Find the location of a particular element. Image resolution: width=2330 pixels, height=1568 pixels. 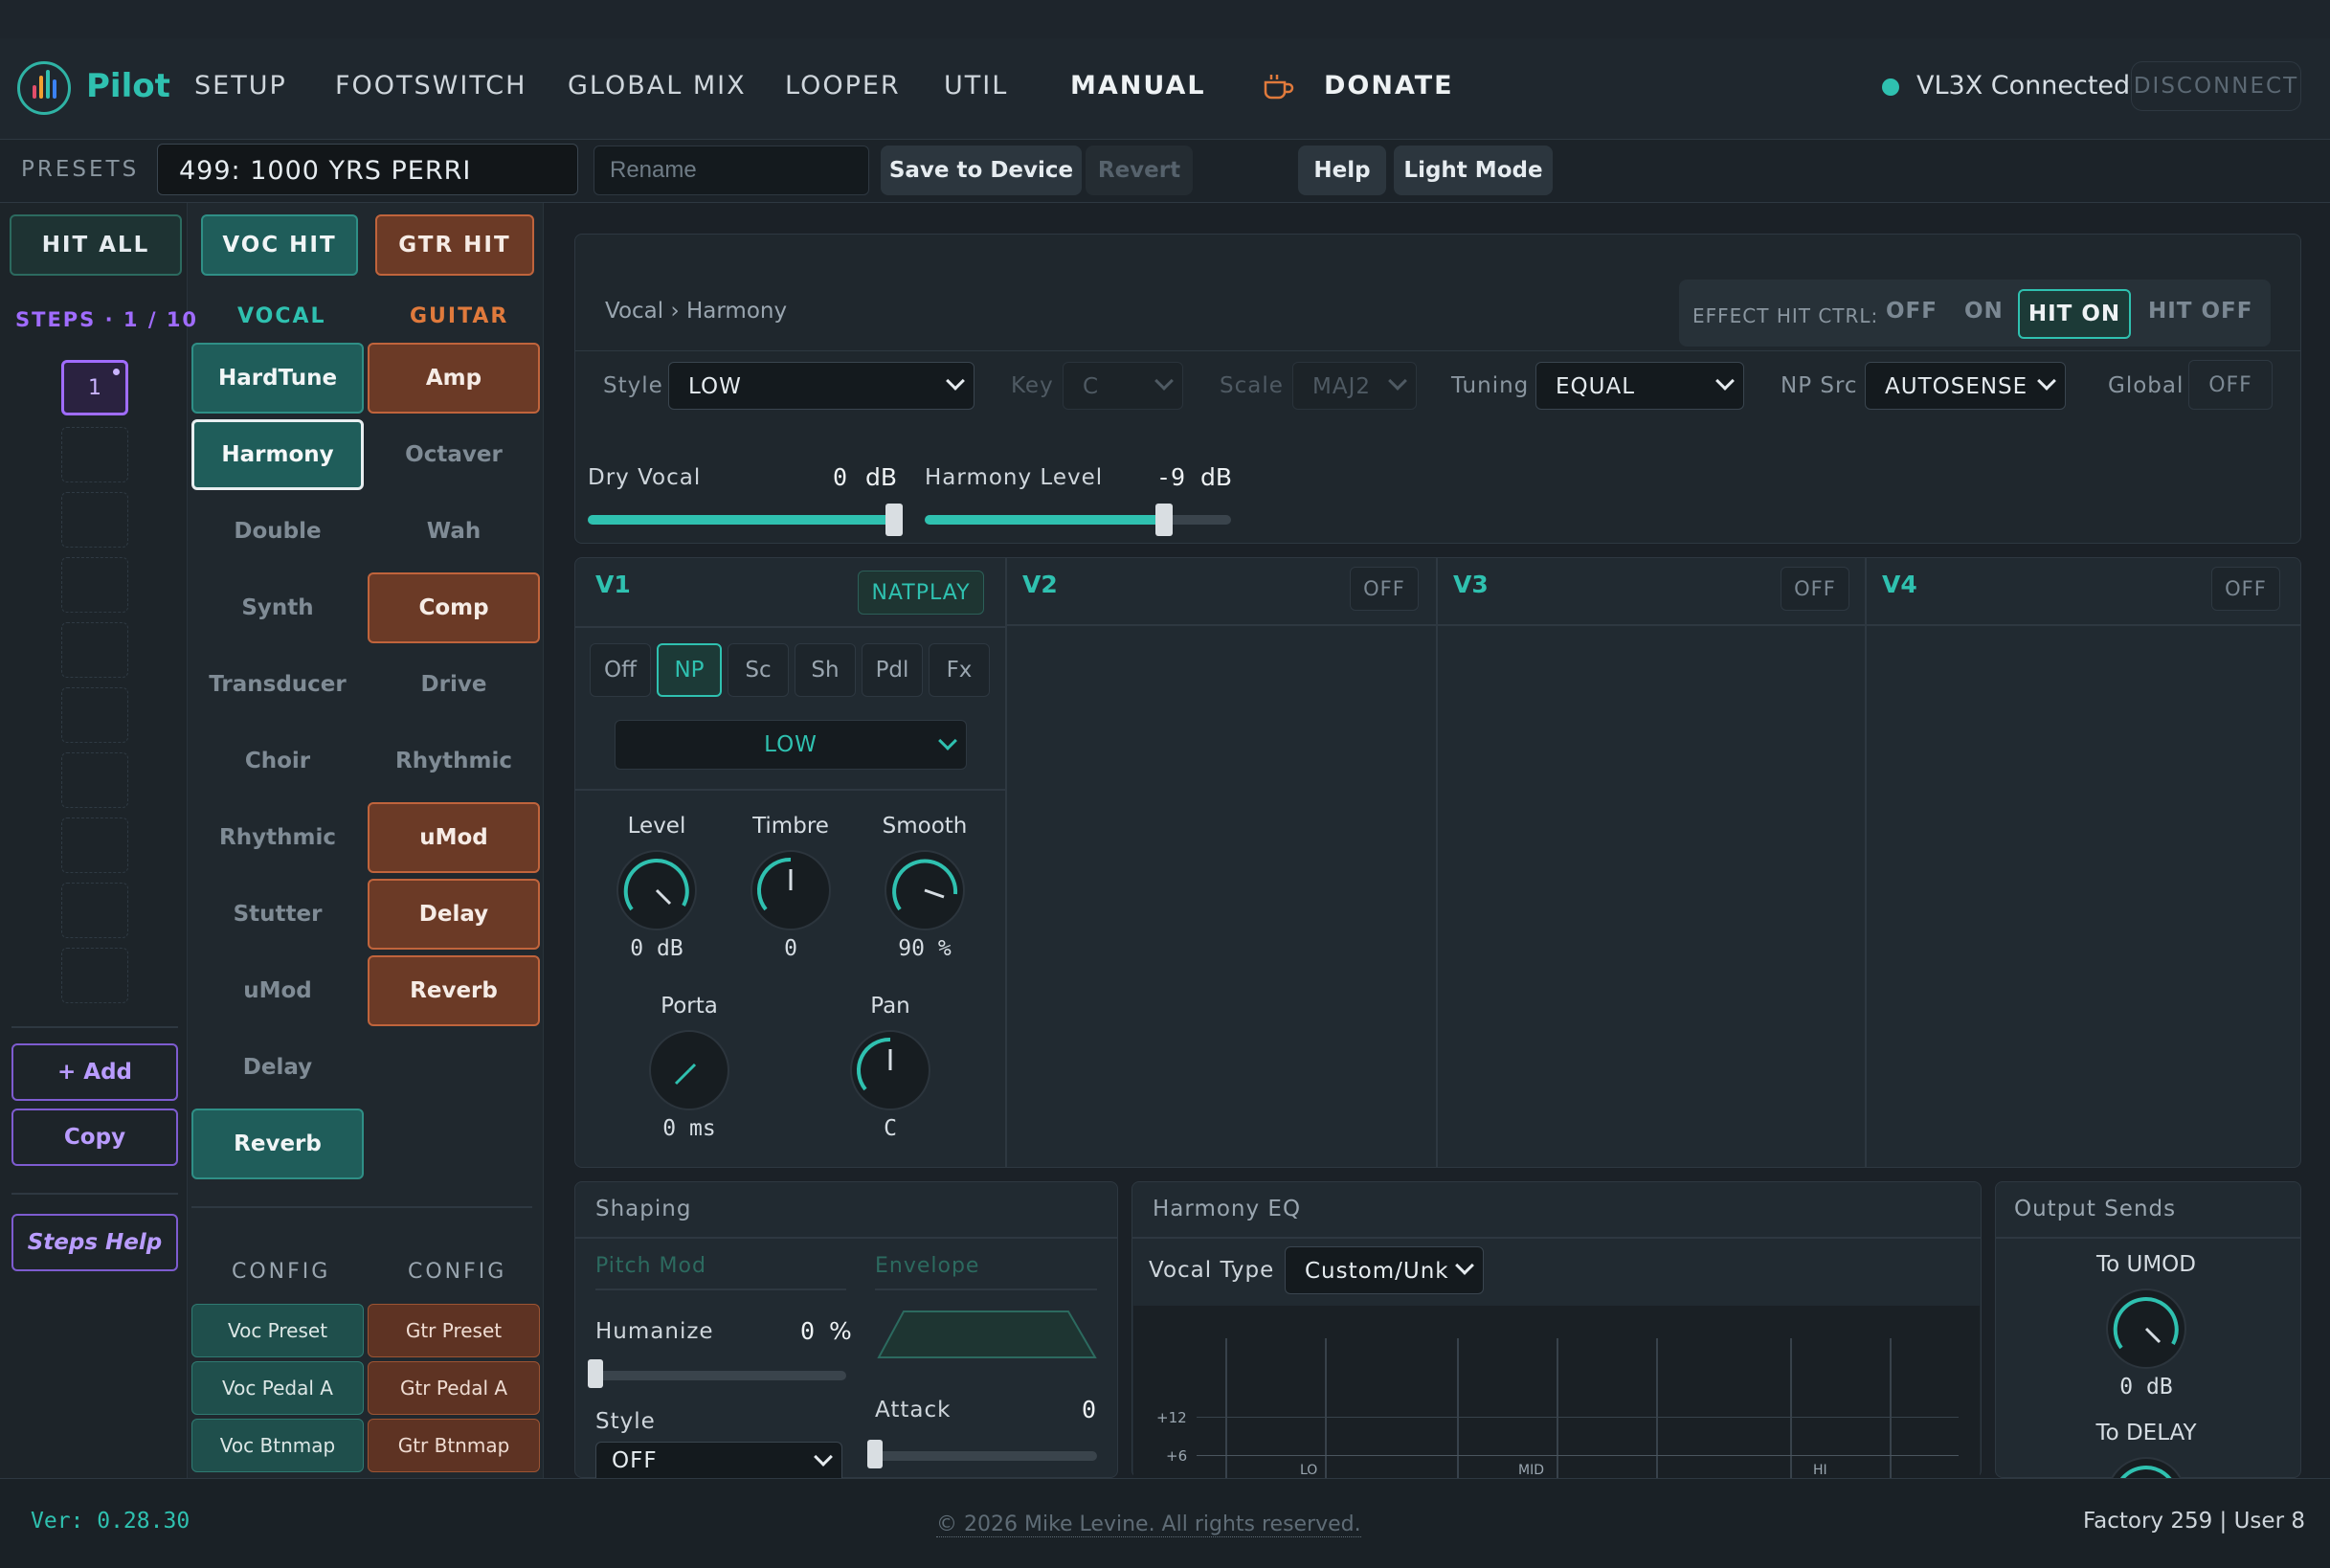

nav-global-mix: GLOBAL MIX is located at coordinates (657, 86).